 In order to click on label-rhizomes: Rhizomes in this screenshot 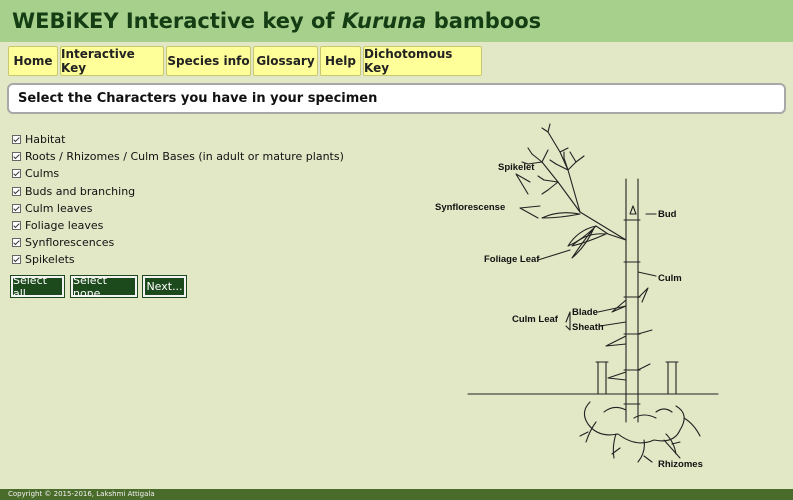, I will do `click(680, 464)`.